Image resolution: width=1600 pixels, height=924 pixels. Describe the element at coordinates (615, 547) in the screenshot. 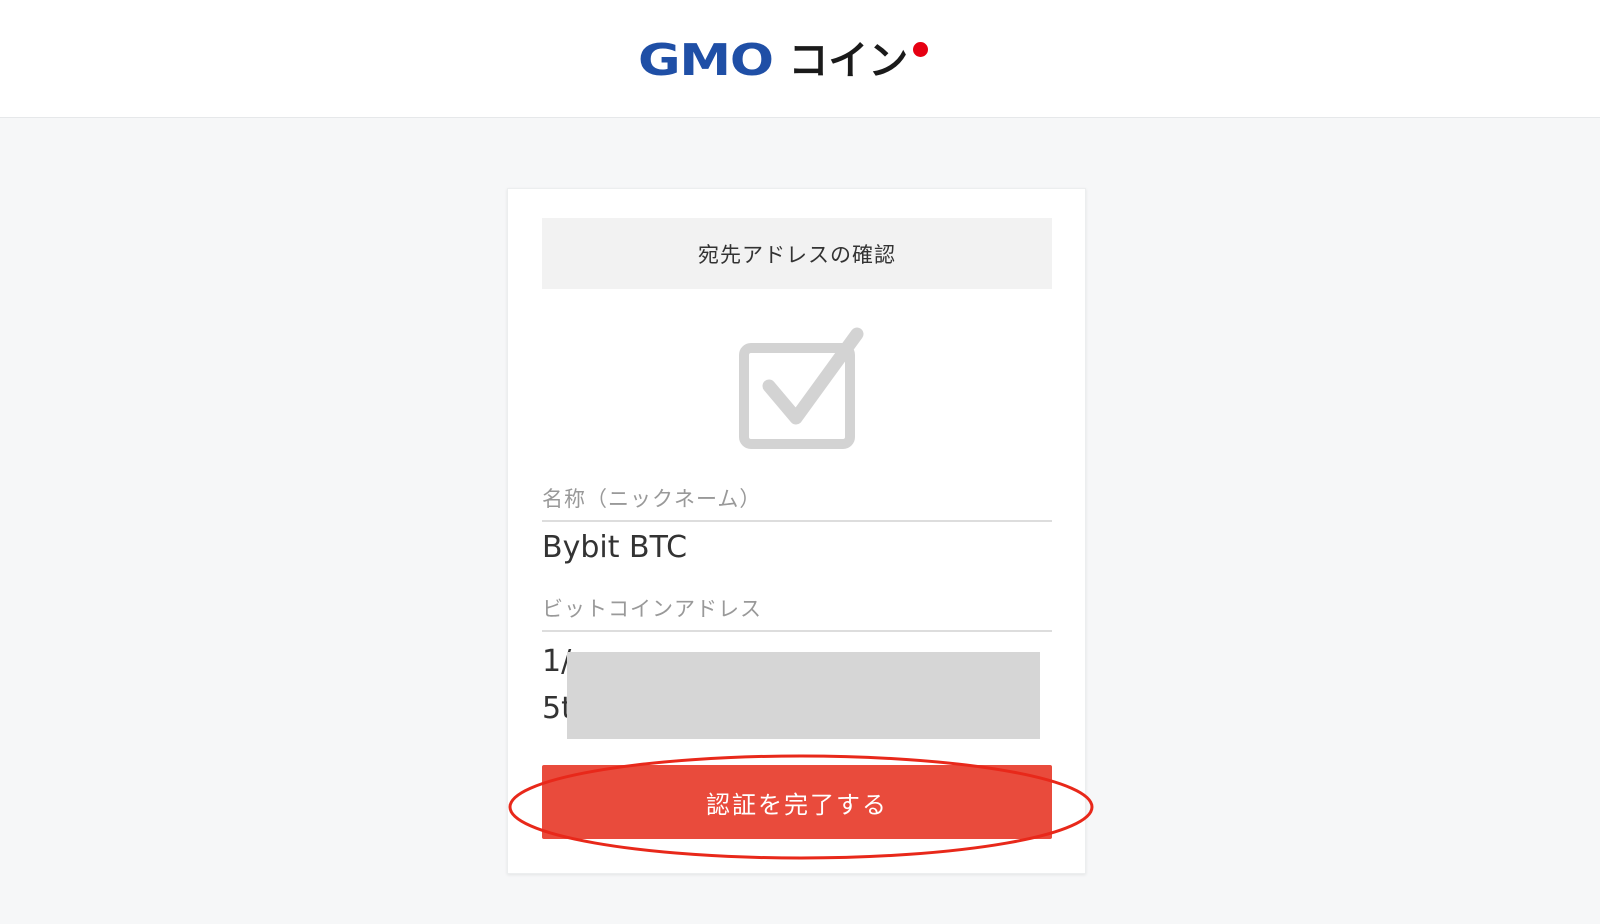

I see `nickname-value: Bybit BTC` at that location.